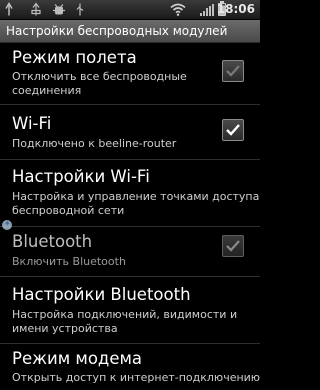 The width and height of the screenshot is (320, 390). Describe the element at coordinates (59, 9) in the screenshot. I see `debug-icon` at that location.